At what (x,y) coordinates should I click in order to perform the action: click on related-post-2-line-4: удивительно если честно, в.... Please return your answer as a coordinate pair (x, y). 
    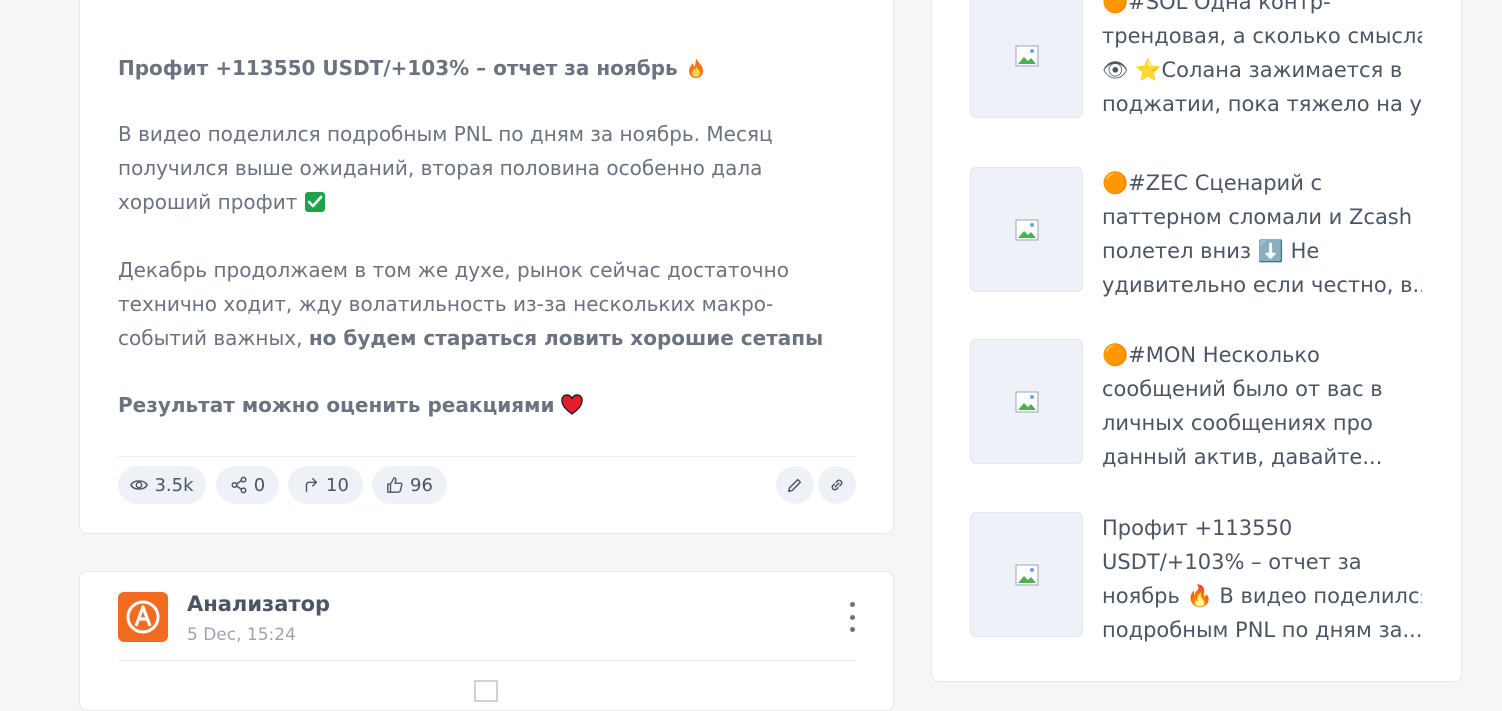
    Looking at the image, I should click on (1262, 285).